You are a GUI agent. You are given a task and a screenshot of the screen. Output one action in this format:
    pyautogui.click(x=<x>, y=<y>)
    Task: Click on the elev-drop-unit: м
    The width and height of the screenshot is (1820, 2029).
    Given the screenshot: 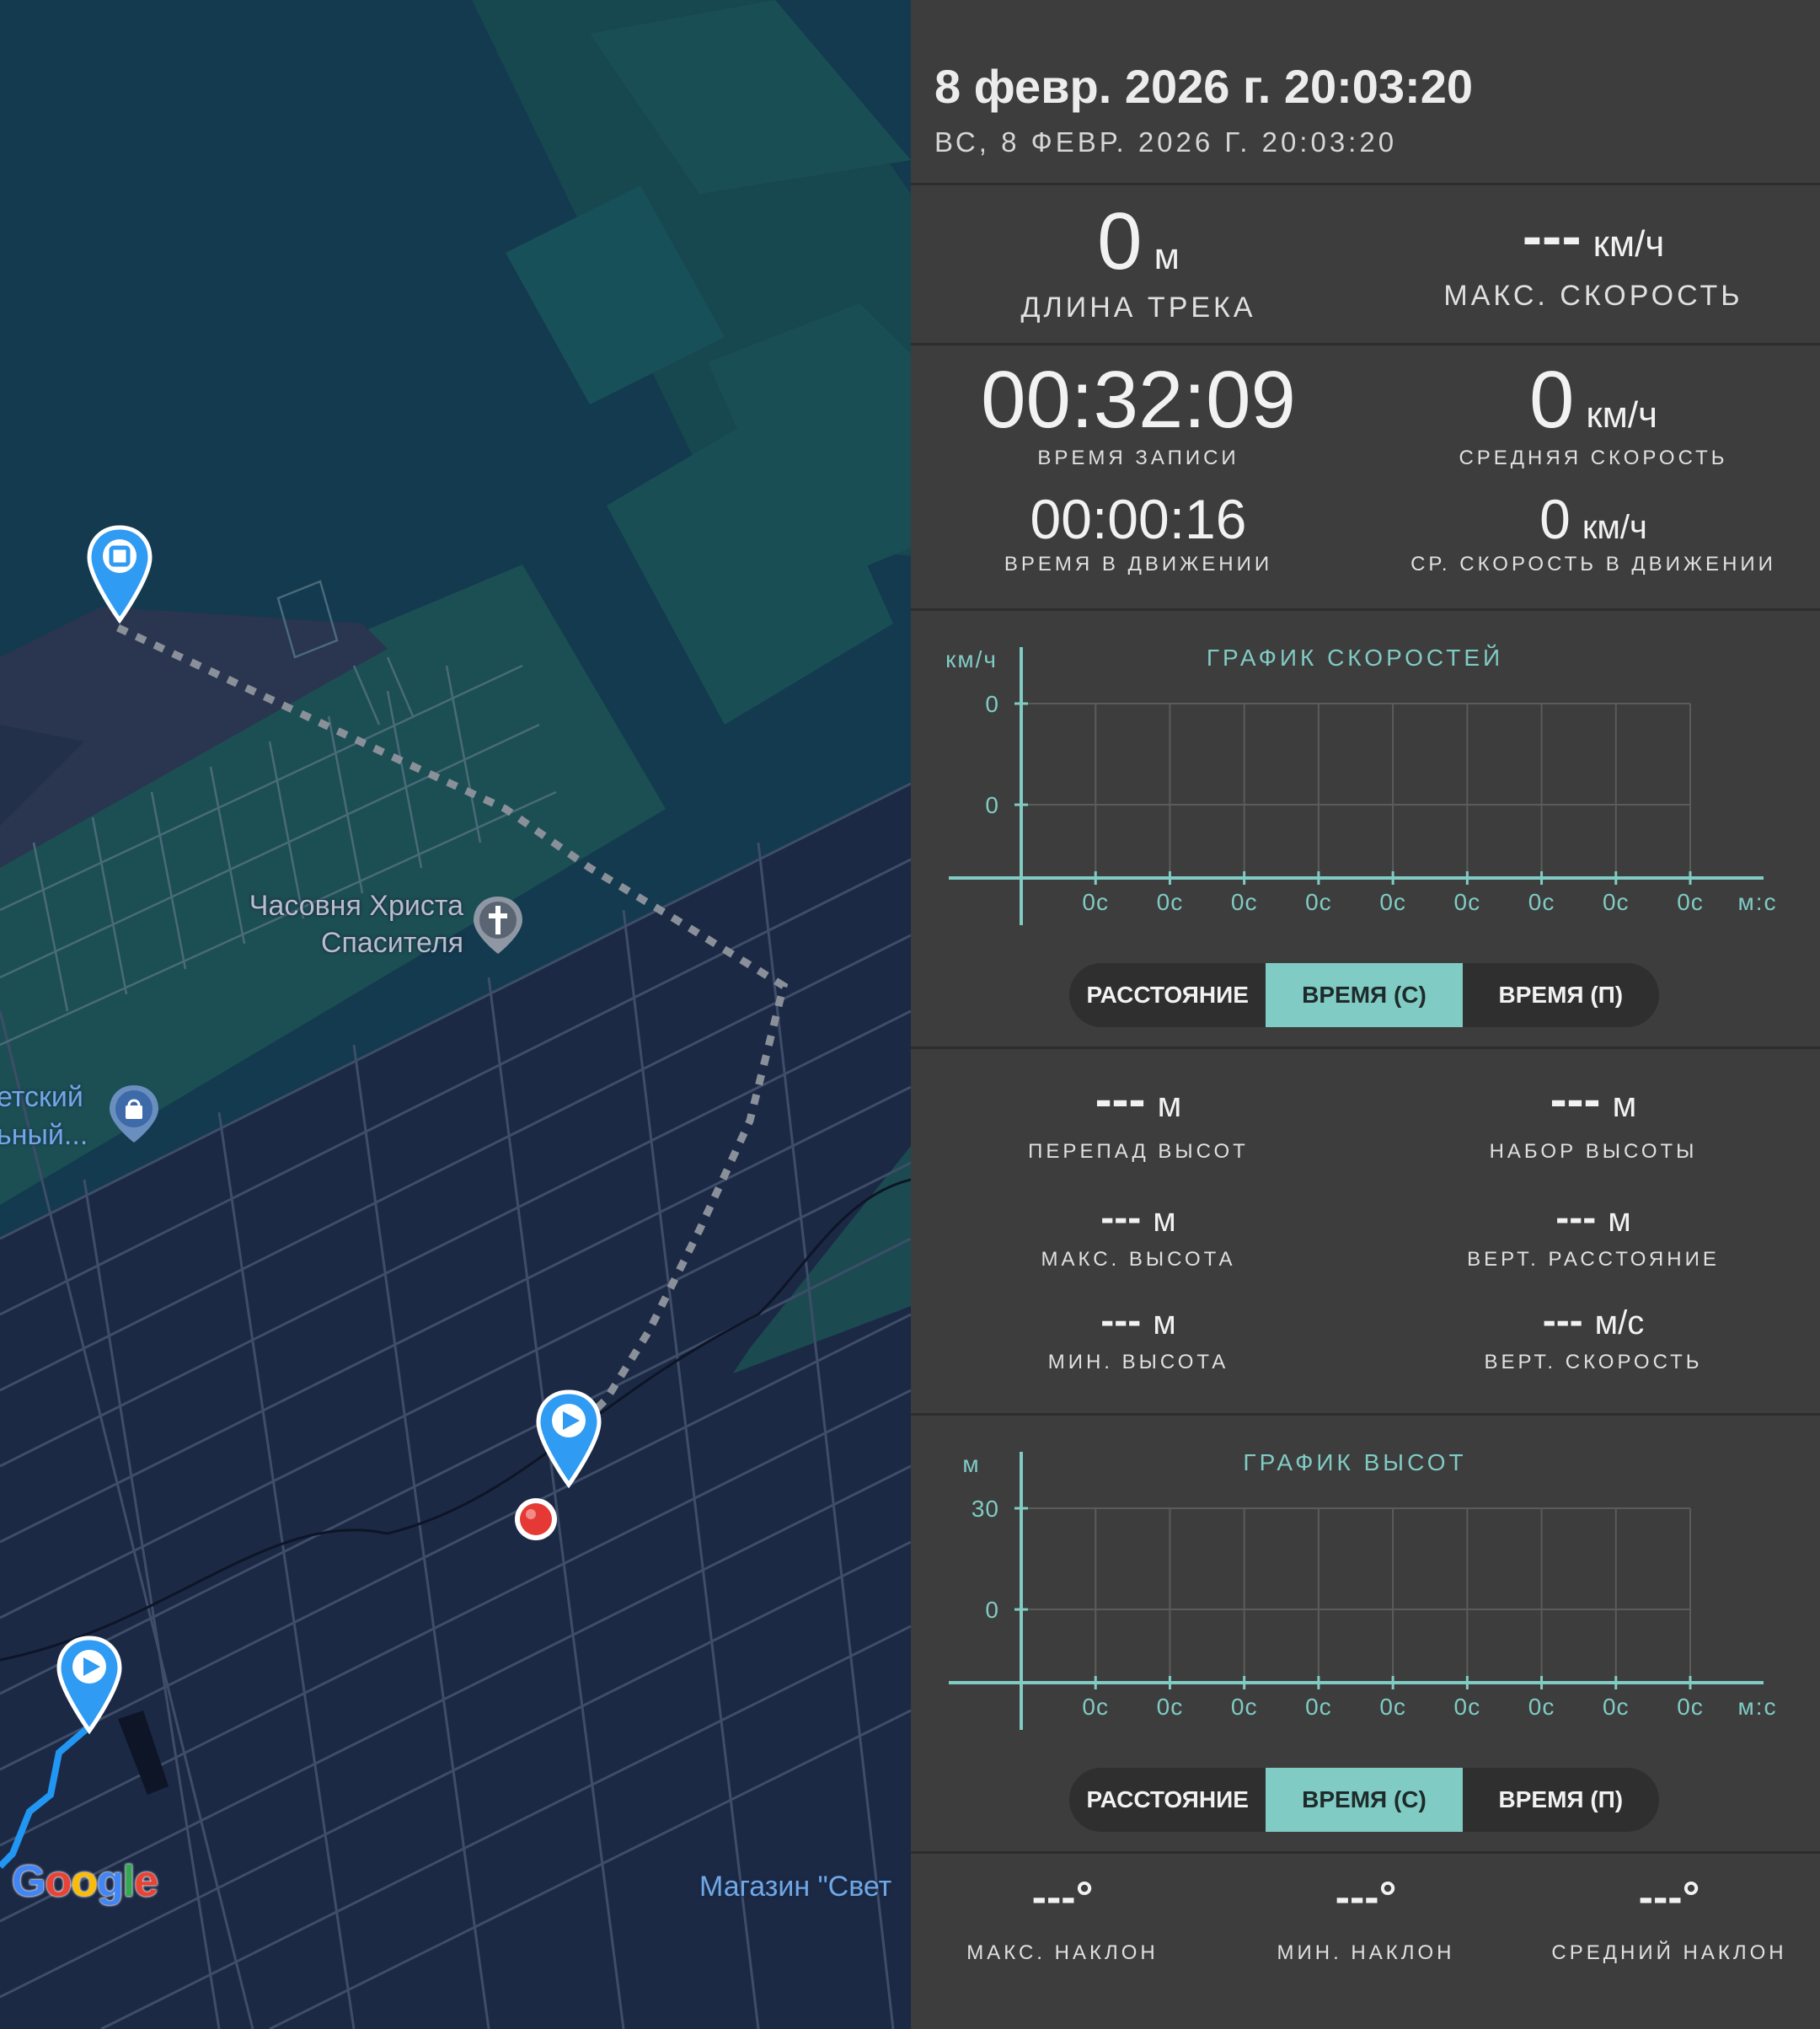 What is the action you would take?
    pyautogui.click(x=1169, y=1104)
    